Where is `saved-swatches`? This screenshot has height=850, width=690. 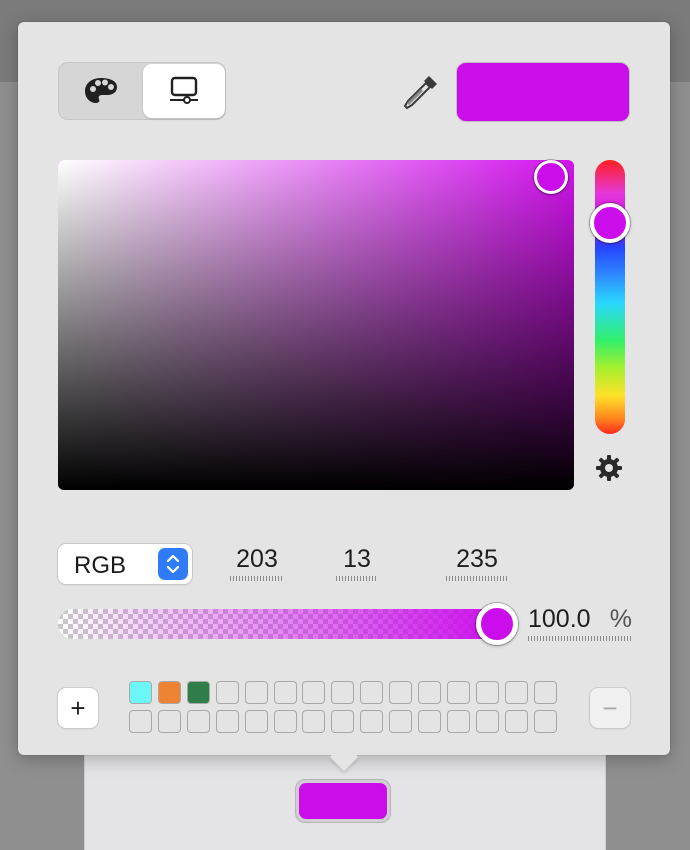 saved-swatches is located at coordinates (344, 709).